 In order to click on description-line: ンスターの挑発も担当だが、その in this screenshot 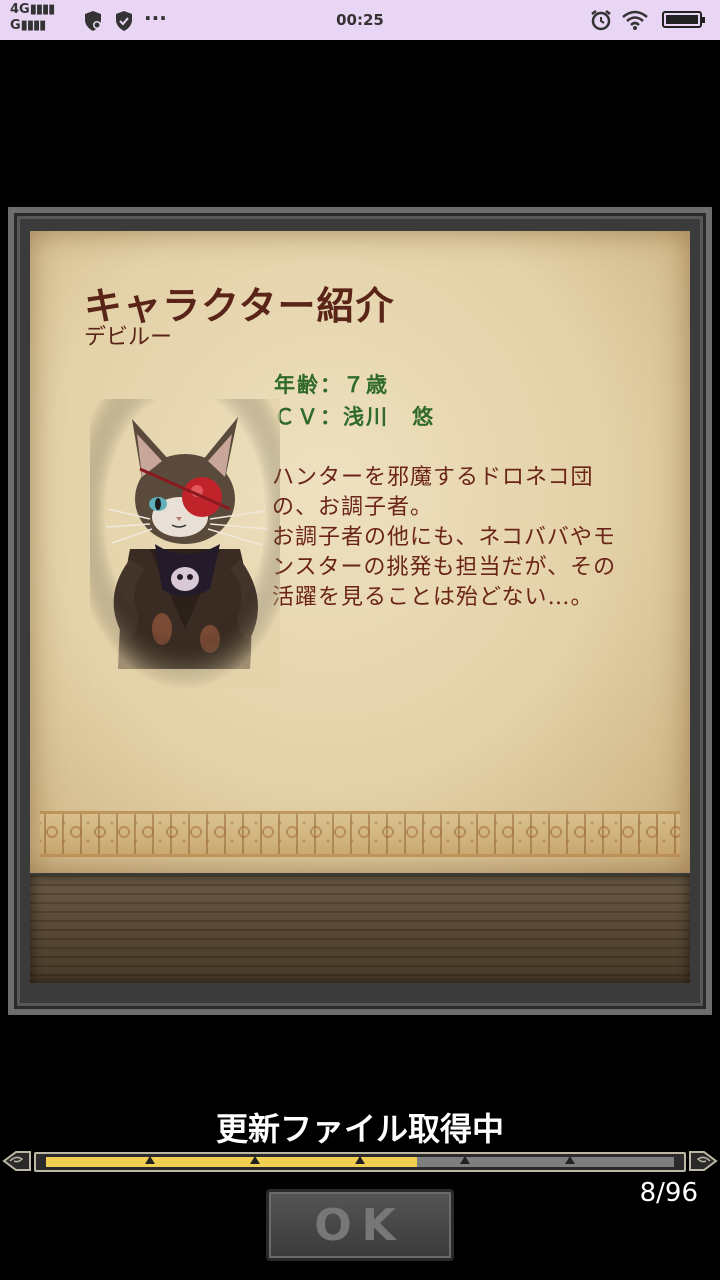, I will do `click(444, 567)`.